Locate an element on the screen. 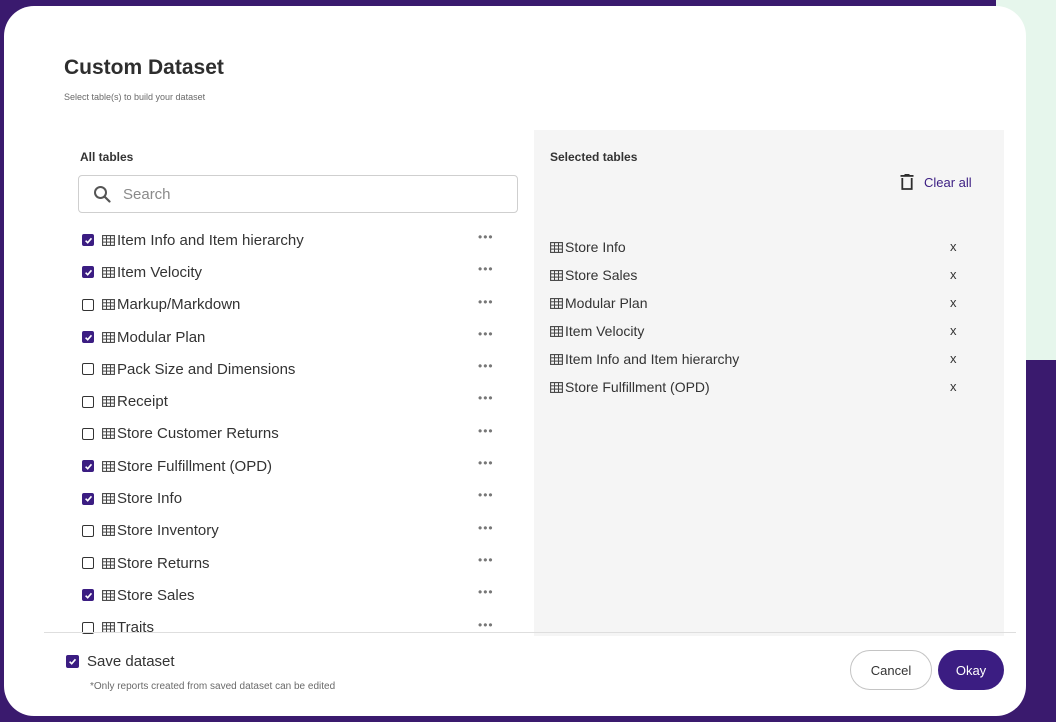 The width and height of the screenshot is (1056, 722). table-name: Store Customer Returns is located at coordinates (198, 434).